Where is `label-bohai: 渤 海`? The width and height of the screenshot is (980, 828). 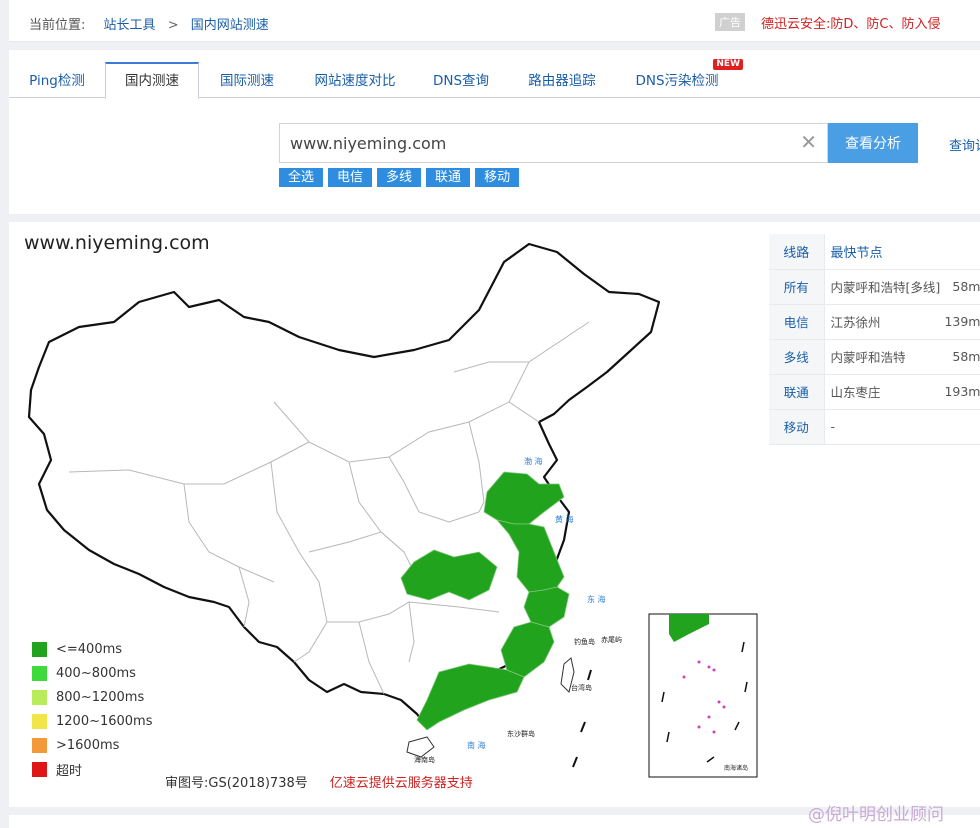
label-bohai: 渤 海 is located at coordinates (533, 461).